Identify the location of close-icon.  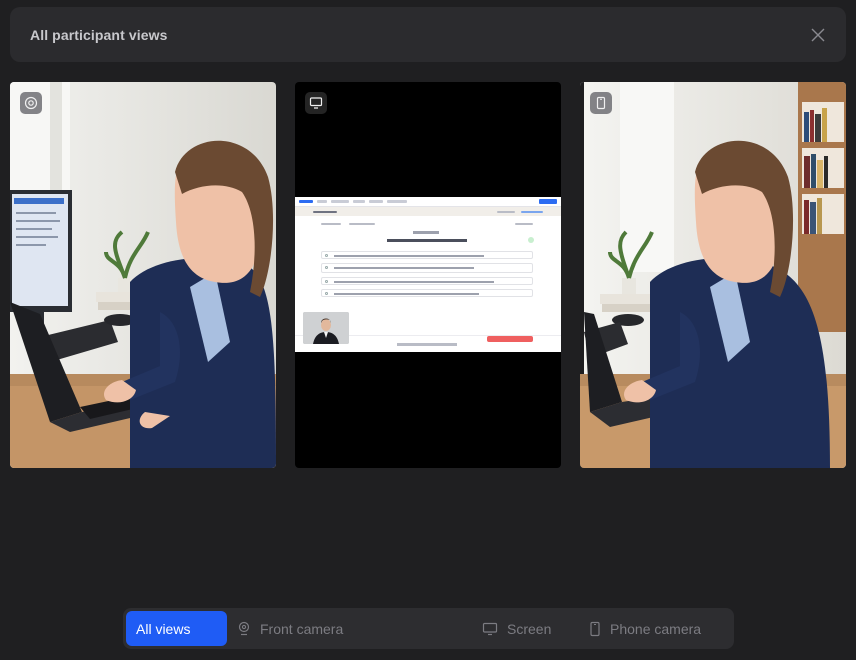
(818, 34).